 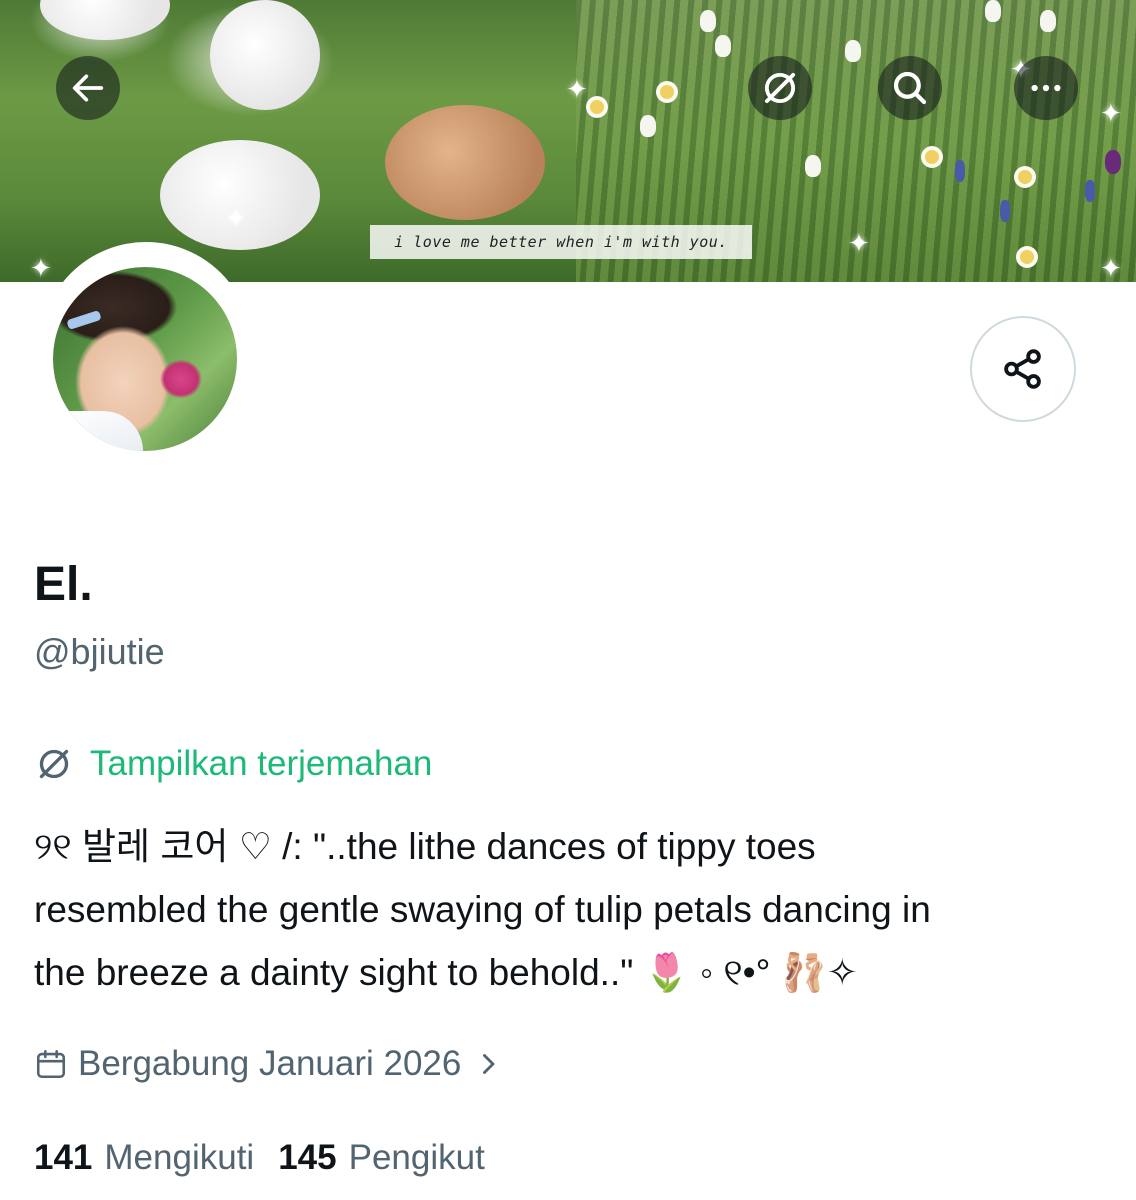 I want to click on user-handle: @bjiutie, so click(x=99, y=651).